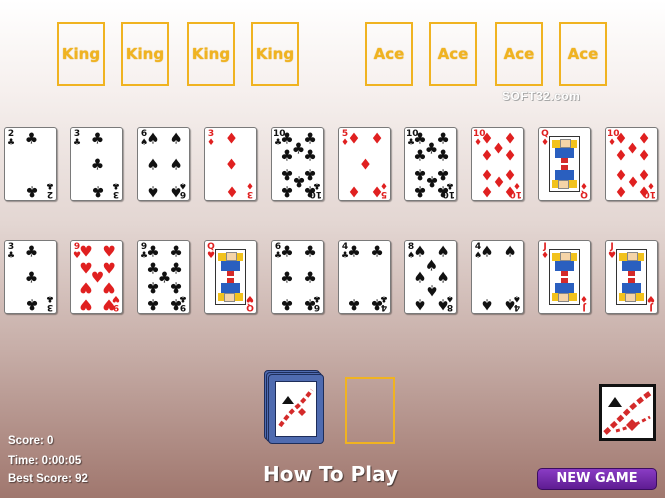 The height and width of the screenshot is (498, 665). I want to click on card-J-of-hearts: J ♥ J ♥, so click(631, 277).